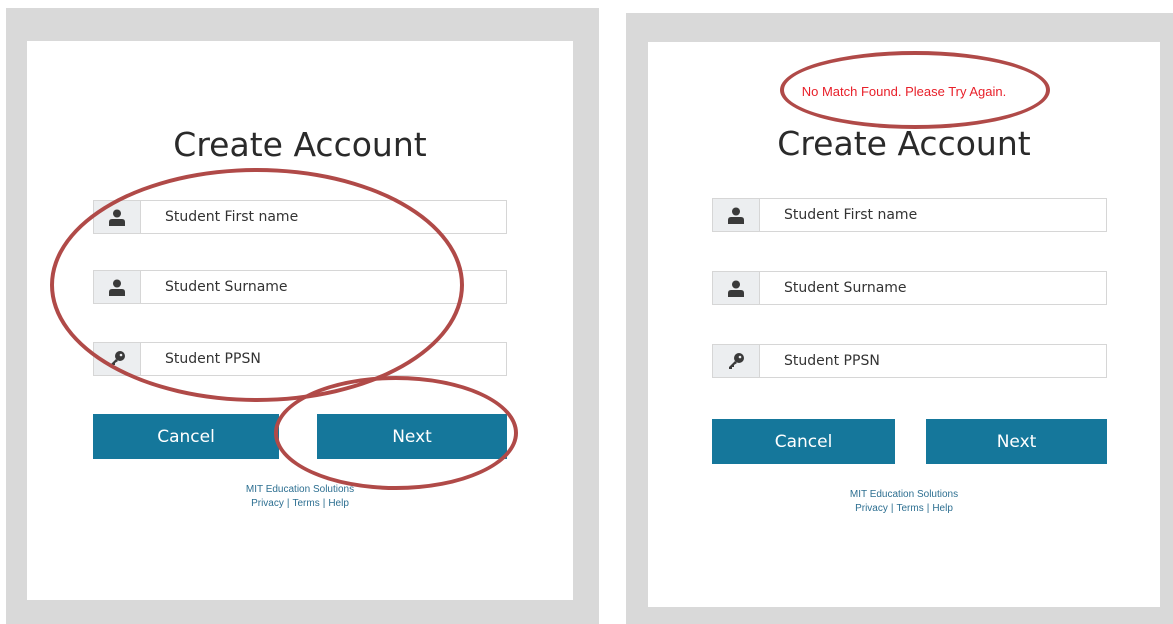  What do you see at coordinates (904, 91) in the screenshot?
I see `error-message: No Match Found. Please Try Again.` at bounding box center [904, 91].